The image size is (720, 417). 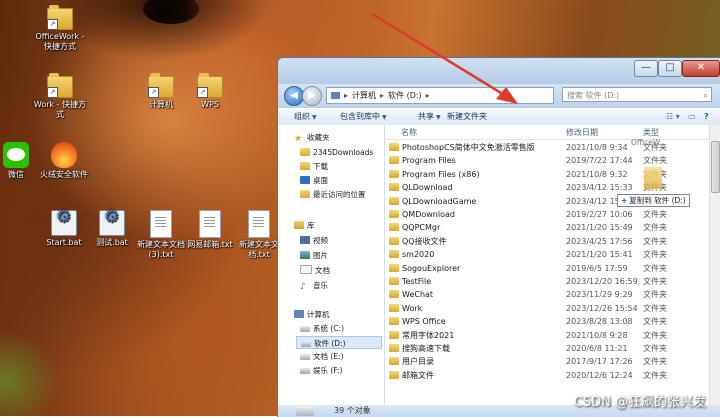 I want to click on annotation-arrow-line, so click(x=439, y=55).